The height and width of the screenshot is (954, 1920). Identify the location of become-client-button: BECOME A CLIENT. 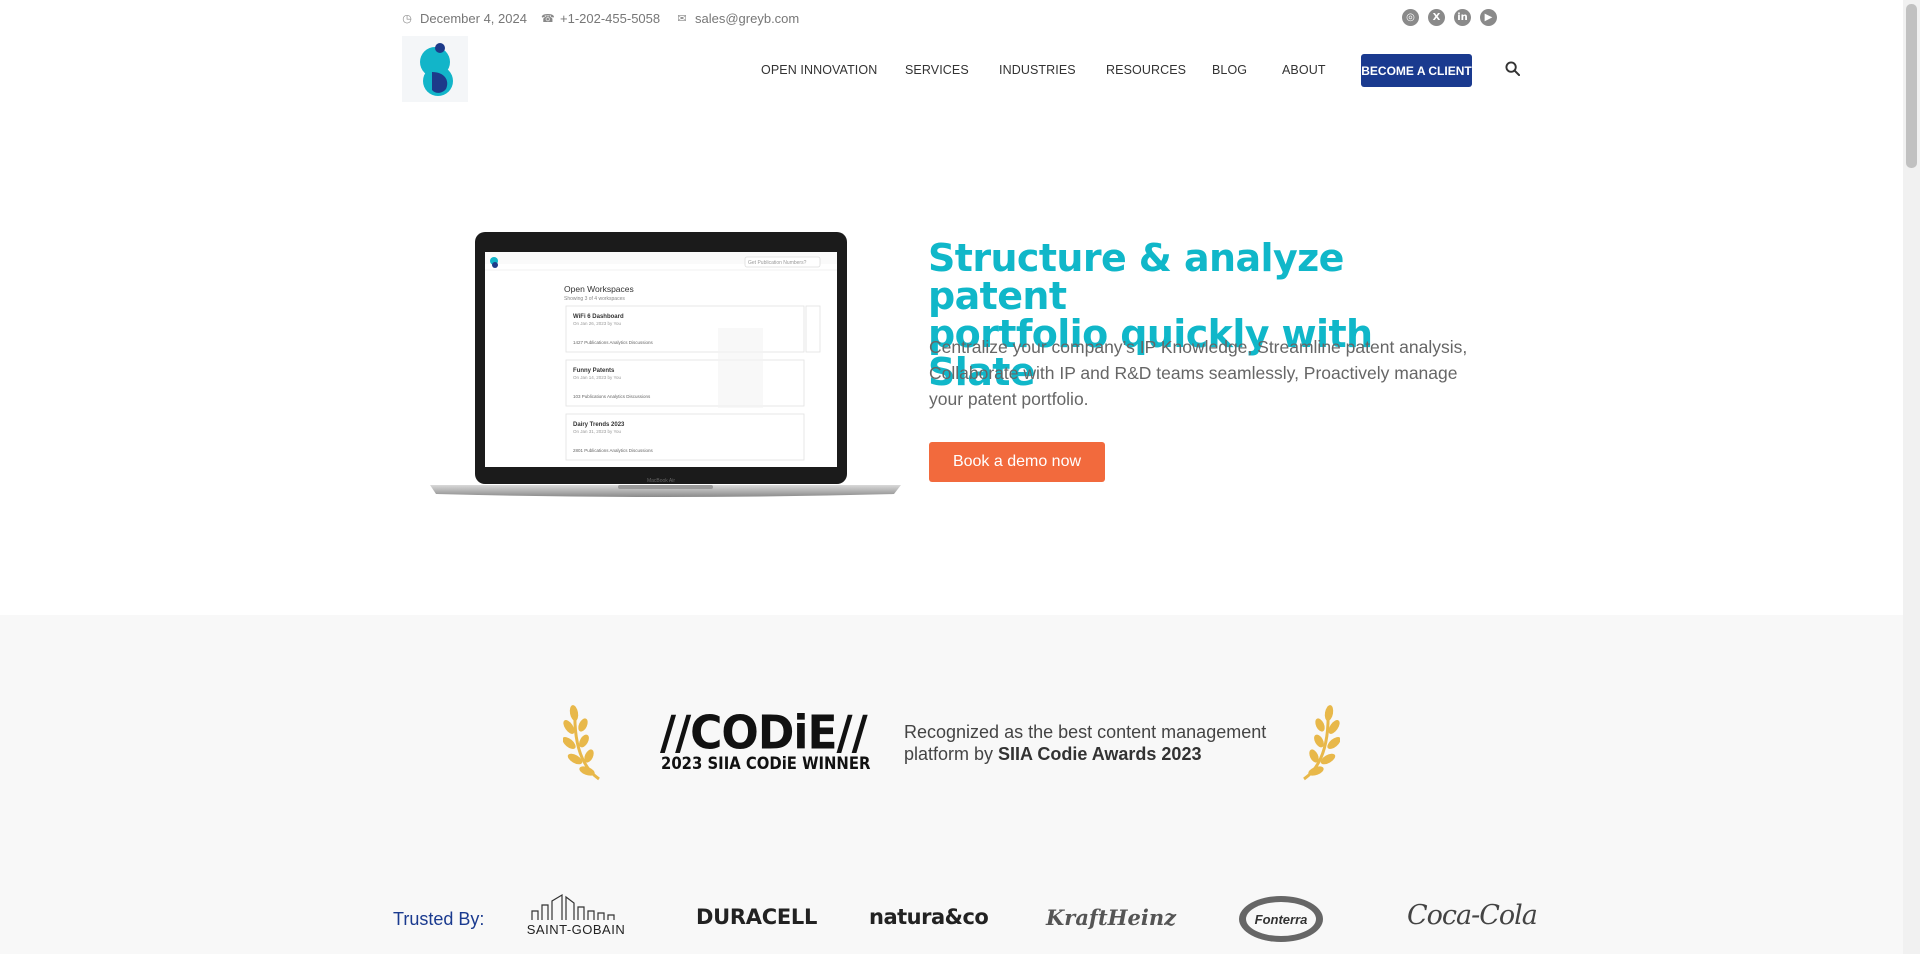
(1416, 70).